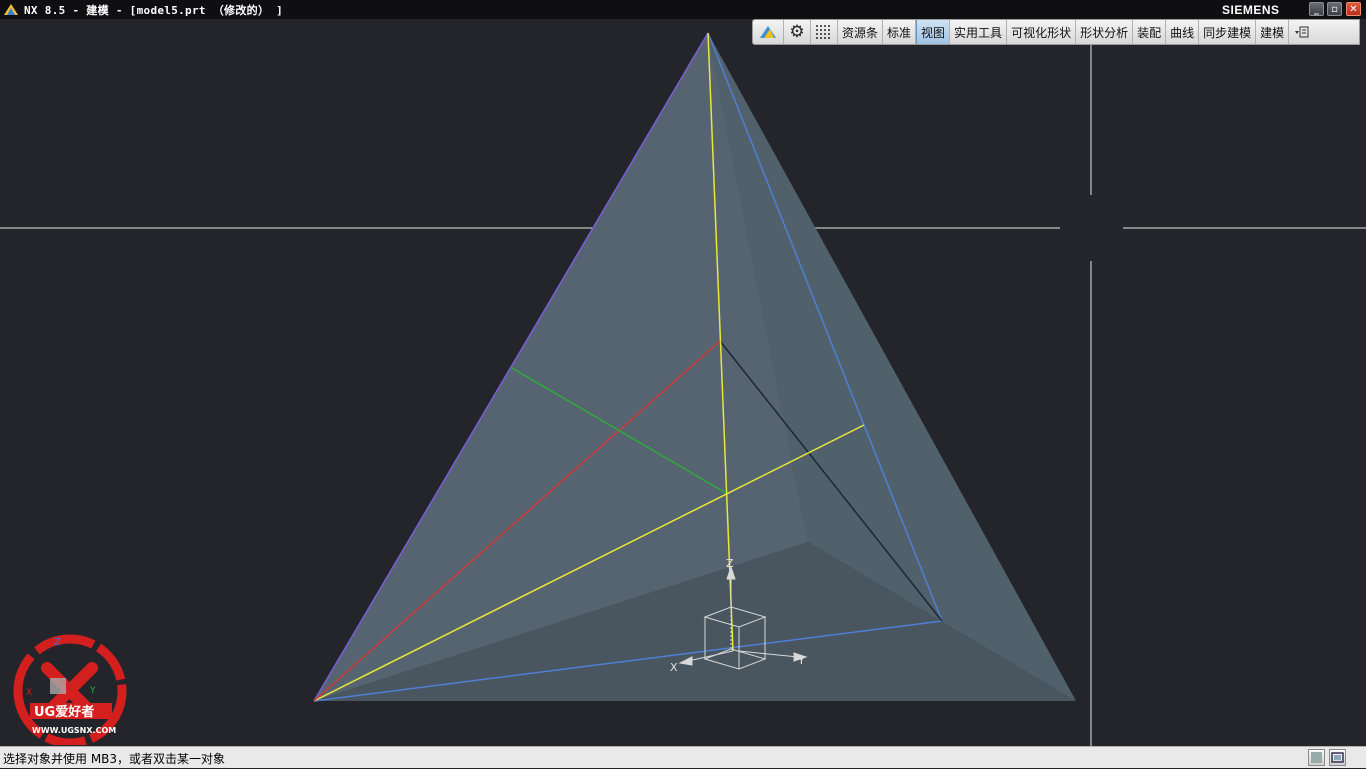 Image resolution: width=1366 pixels, height=769 pixels. What do you see at coordinates (1273, 32) in the screenshot?
I see `tab-modeling: 建模` at bounding box center [1273, 32].